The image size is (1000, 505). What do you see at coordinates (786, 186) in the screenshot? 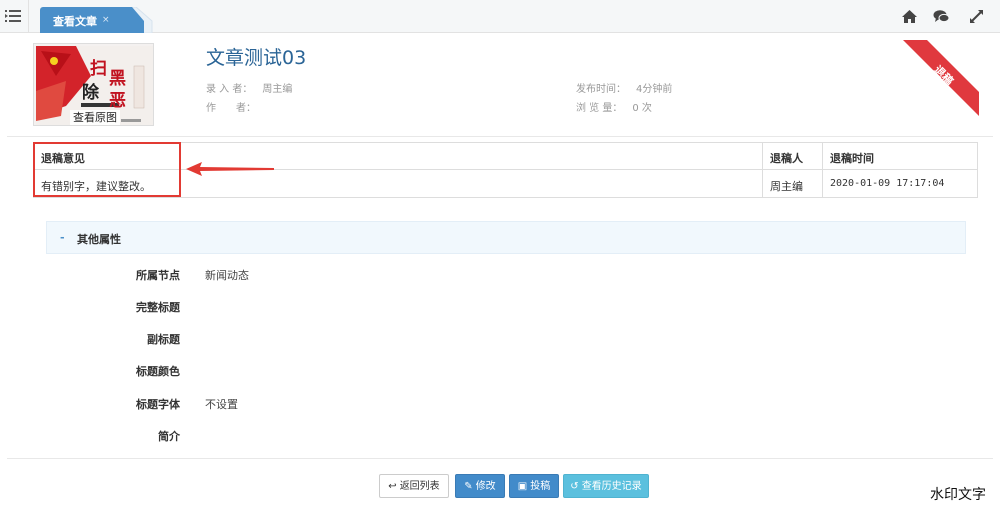
I see `cell-user: 周主编` at bounding box center [786, 186].